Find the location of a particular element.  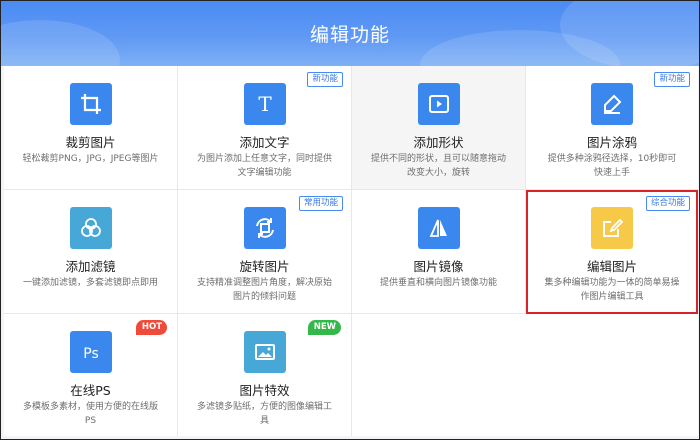

card-desc: 多模板多素材，使用方便的在线版PS is located at coordinates (90, 414).